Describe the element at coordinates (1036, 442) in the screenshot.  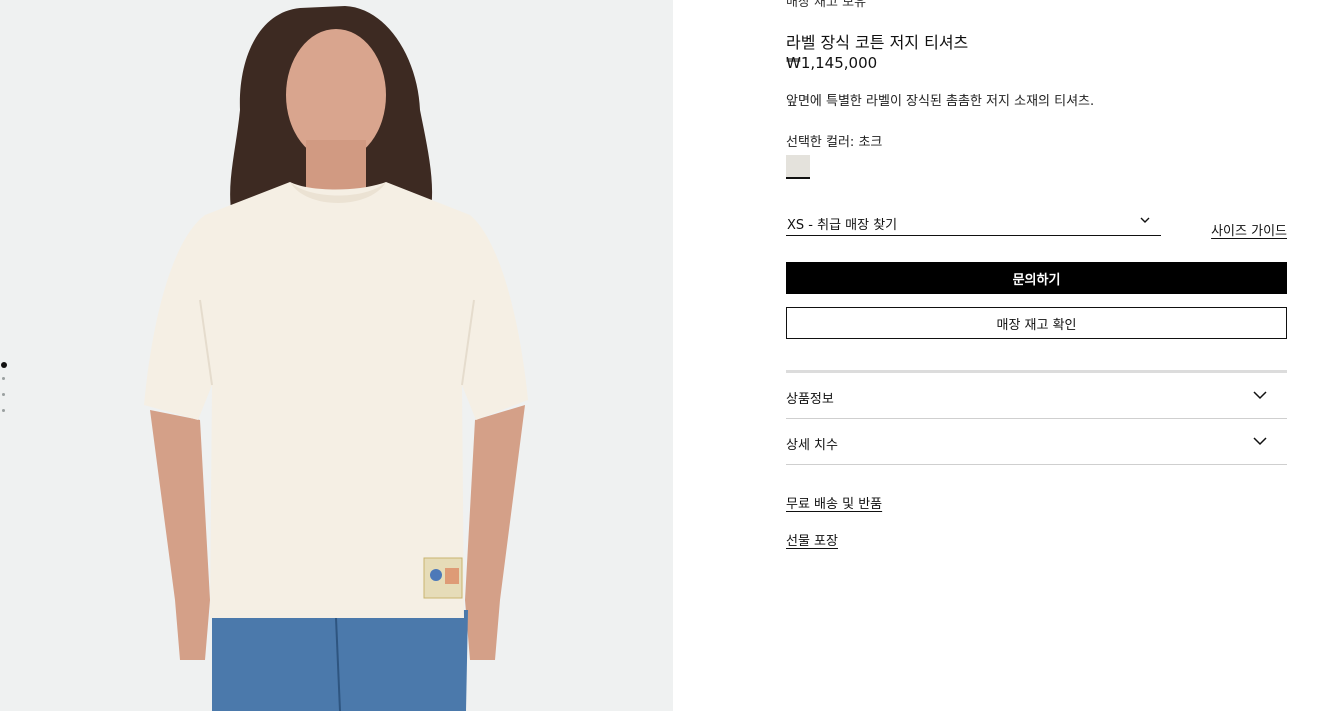
I see `accordion-detailed-sizes: 상세 치수` at that location.